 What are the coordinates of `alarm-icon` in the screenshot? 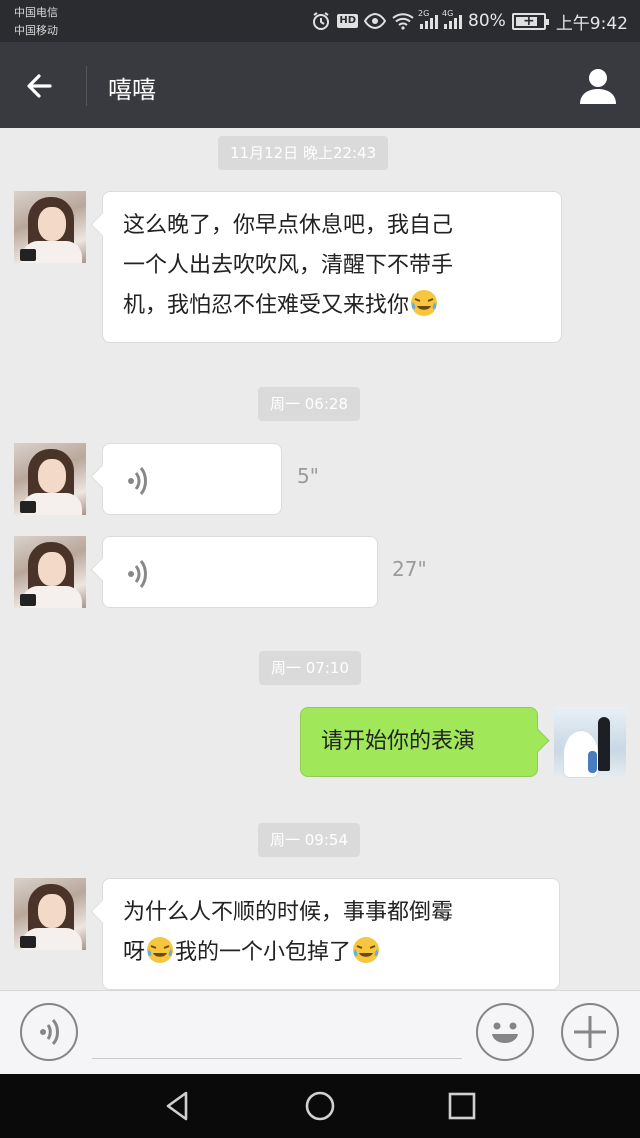 It's located at (321, 21).